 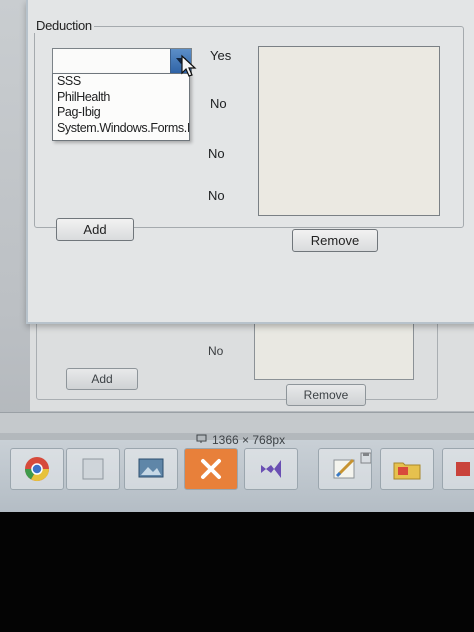 What do you see at coordinates (122, 61) in the screenshot?
I see `deduction-combobox` at bounding box center [122, 61].